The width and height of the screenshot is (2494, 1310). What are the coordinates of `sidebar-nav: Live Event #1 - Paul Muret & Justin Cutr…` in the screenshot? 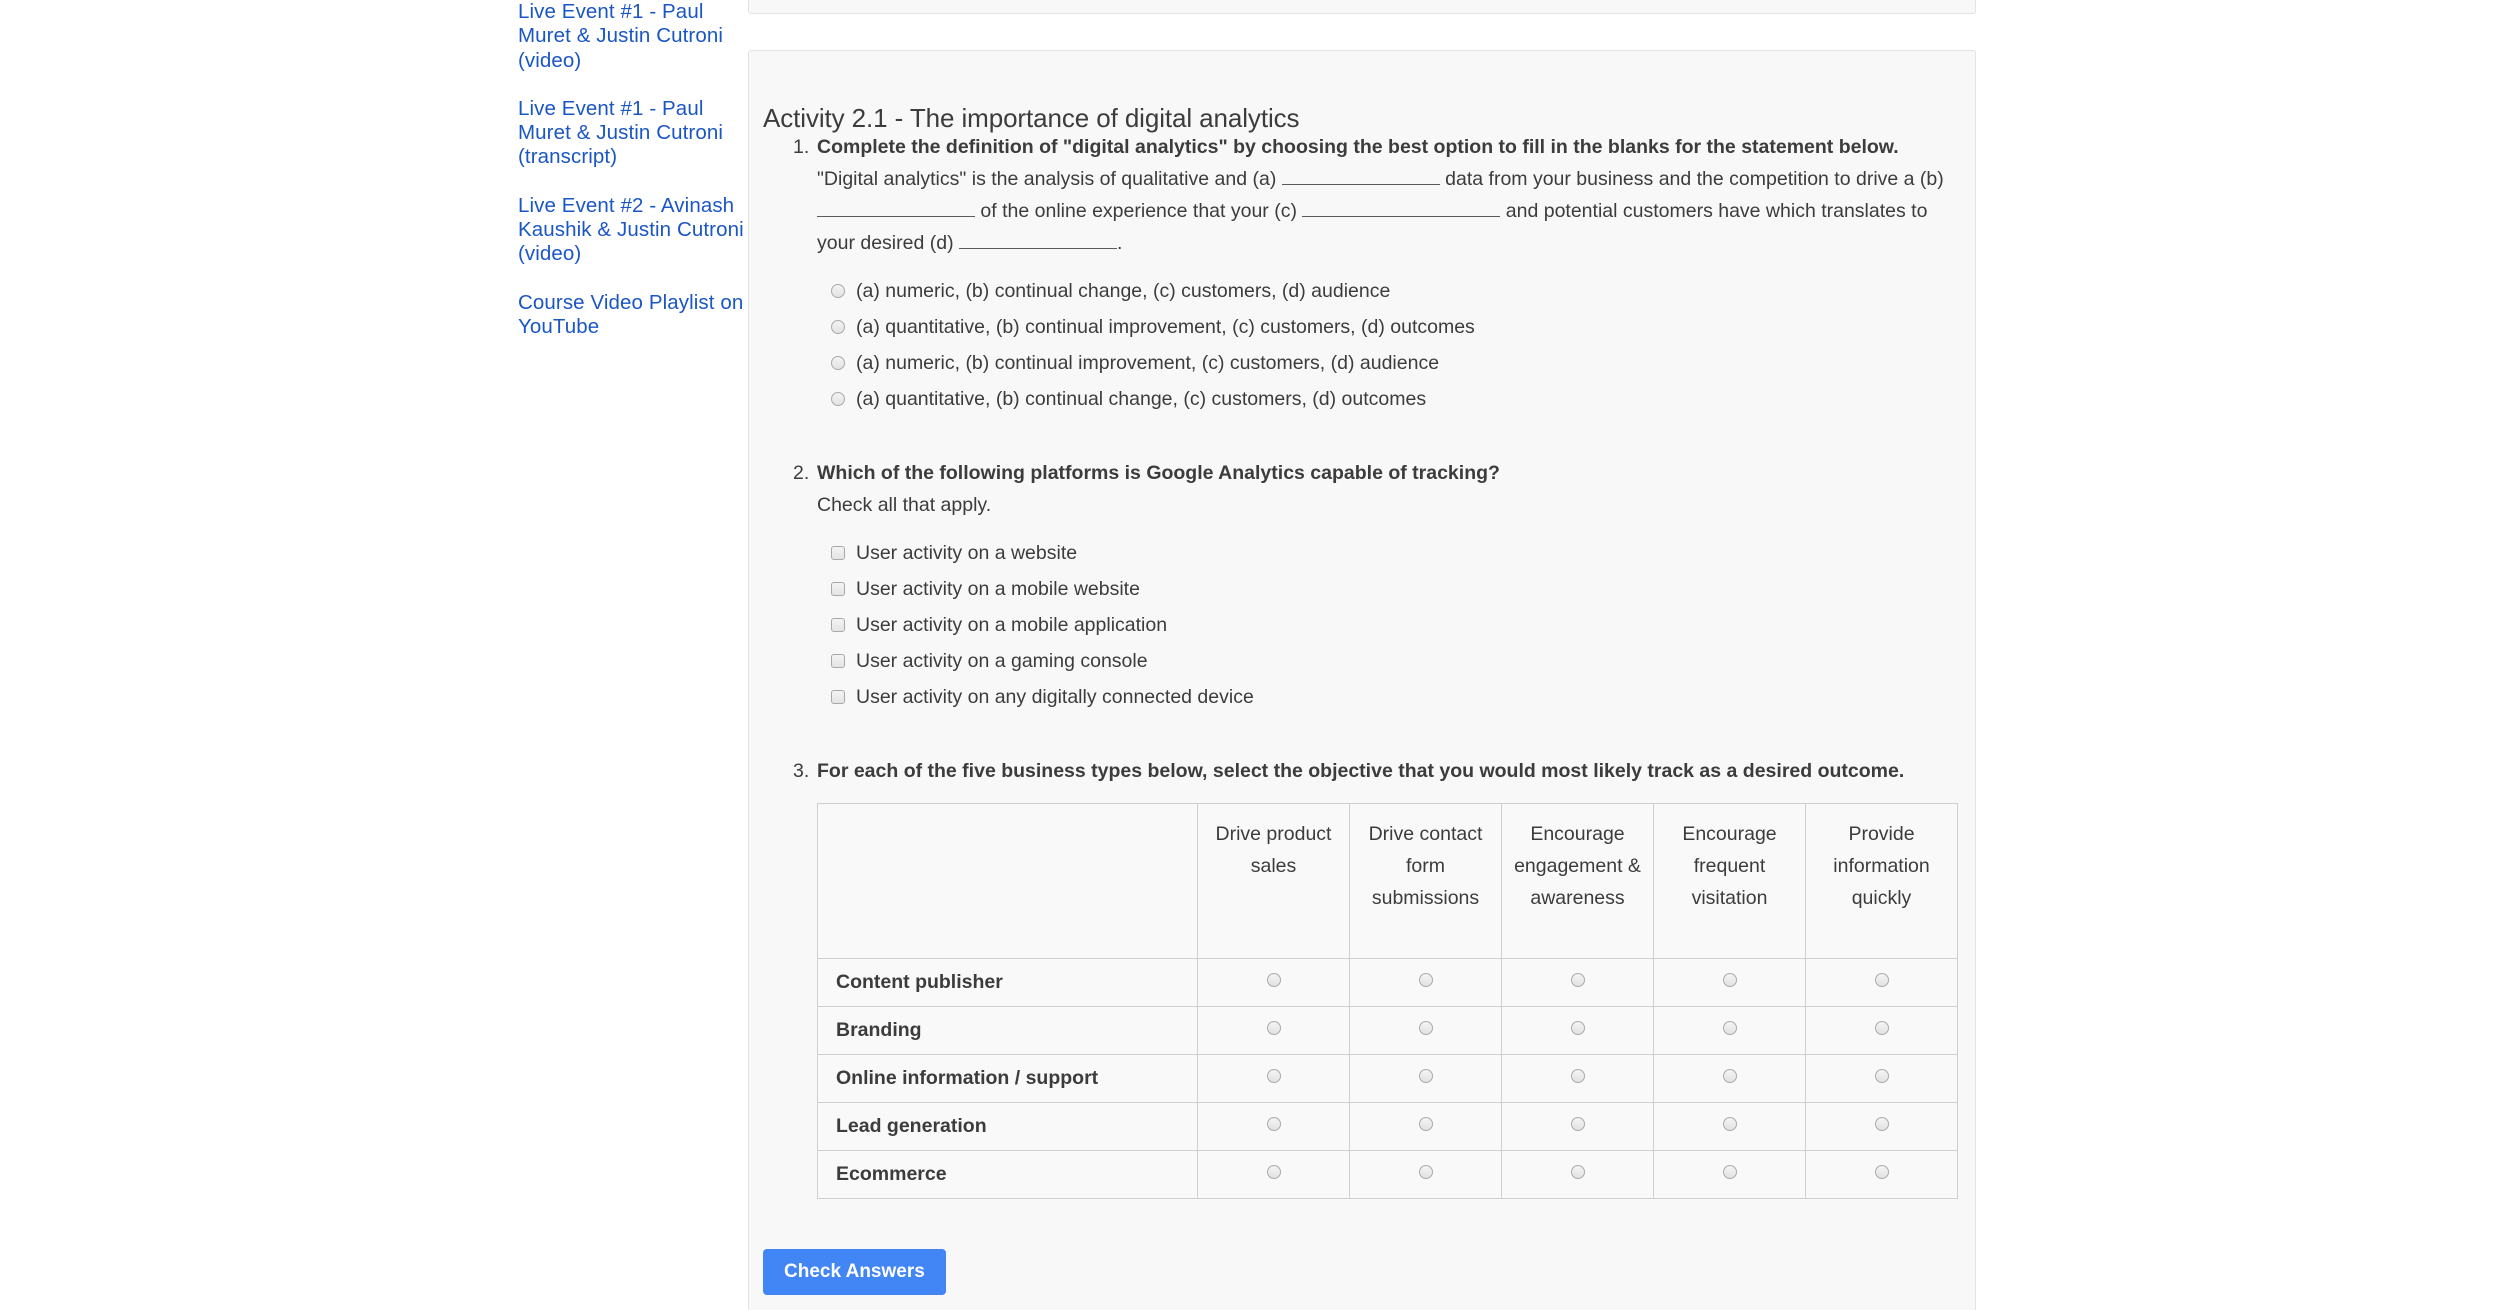 It's located at (632, 181).